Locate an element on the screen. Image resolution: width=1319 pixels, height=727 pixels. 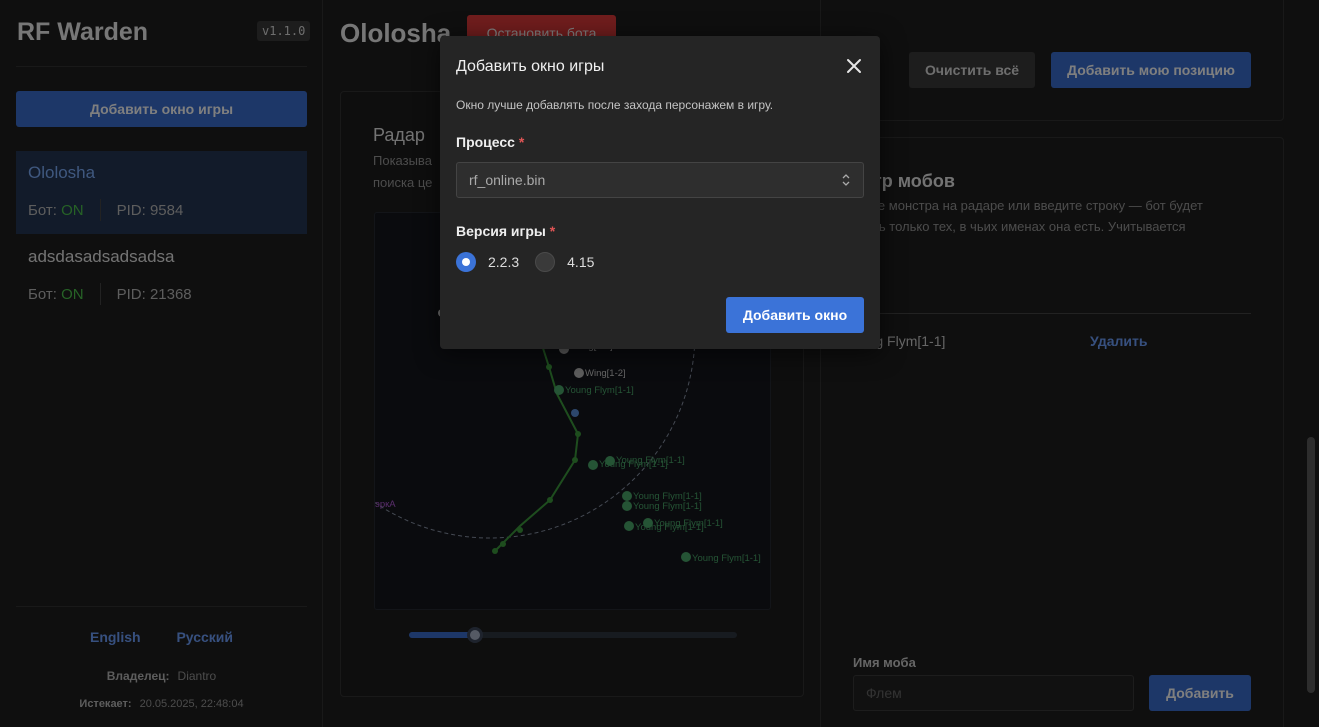
radio-label: 2.2.3 is located at coordinates (504, 262).